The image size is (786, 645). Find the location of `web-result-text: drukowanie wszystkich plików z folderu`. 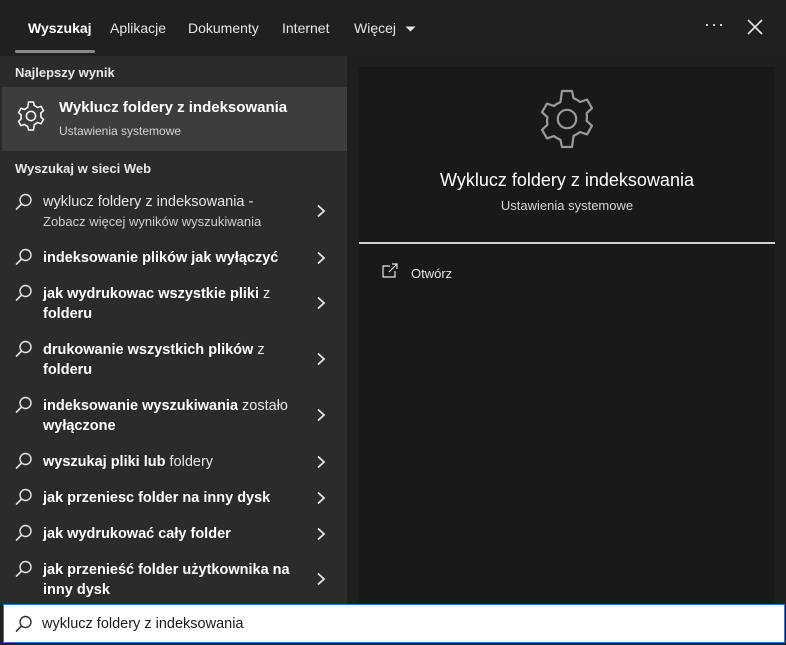

web-result-text: drukowanie wszystkich plików z folderu is located at coordinates (168, 360).